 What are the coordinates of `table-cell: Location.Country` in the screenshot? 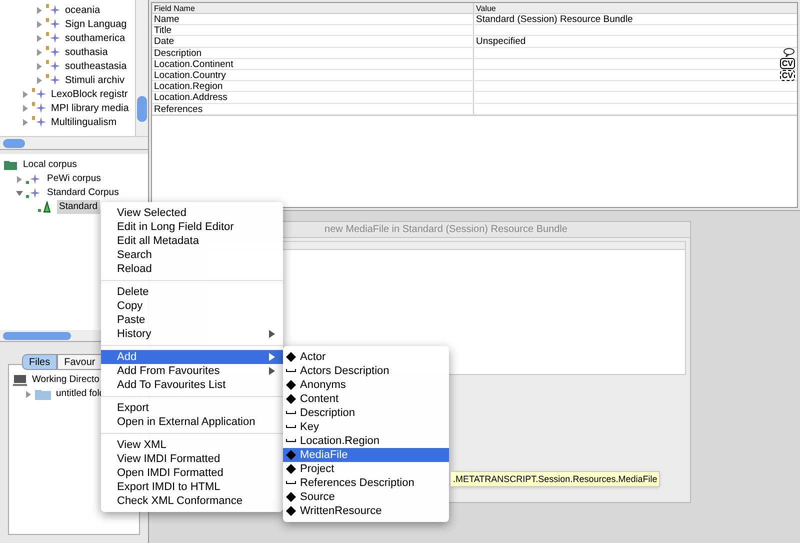 It's located at (313, 75).